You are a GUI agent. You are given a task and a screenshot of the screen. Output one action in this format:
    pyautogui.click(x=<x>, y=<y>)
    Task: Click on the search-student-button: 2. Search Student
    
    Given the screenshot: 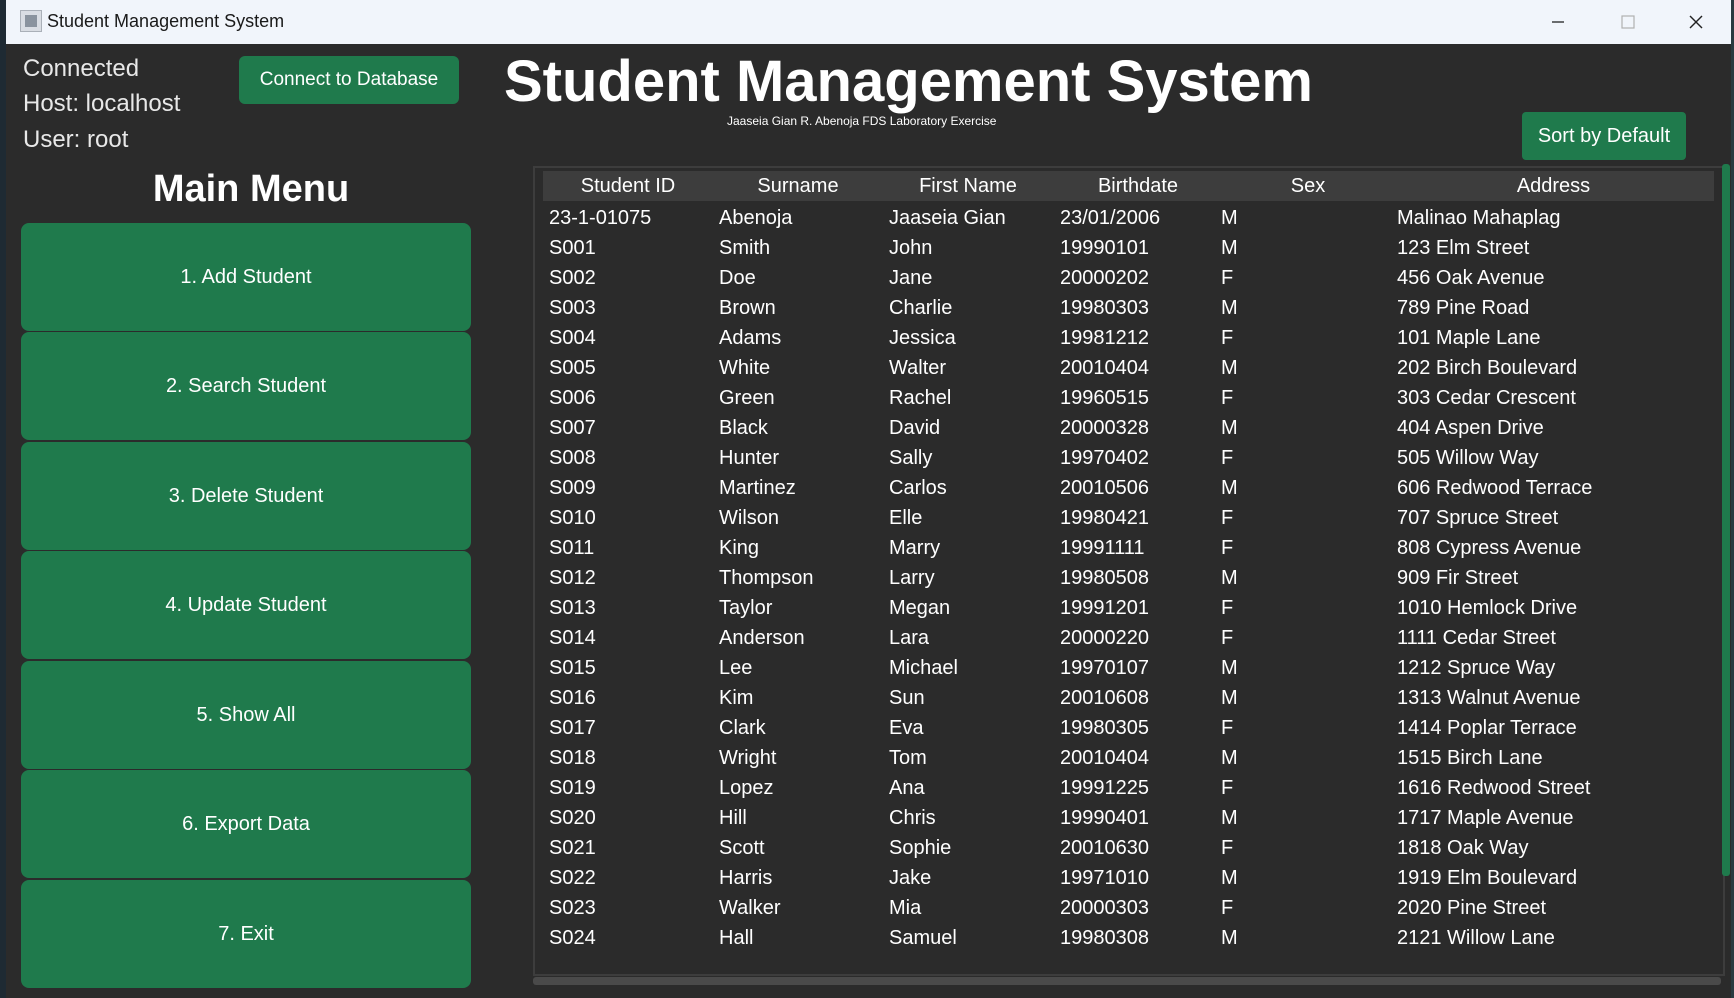 What is the action you would take?
    pyautogui.click(x=246, y=386)
    